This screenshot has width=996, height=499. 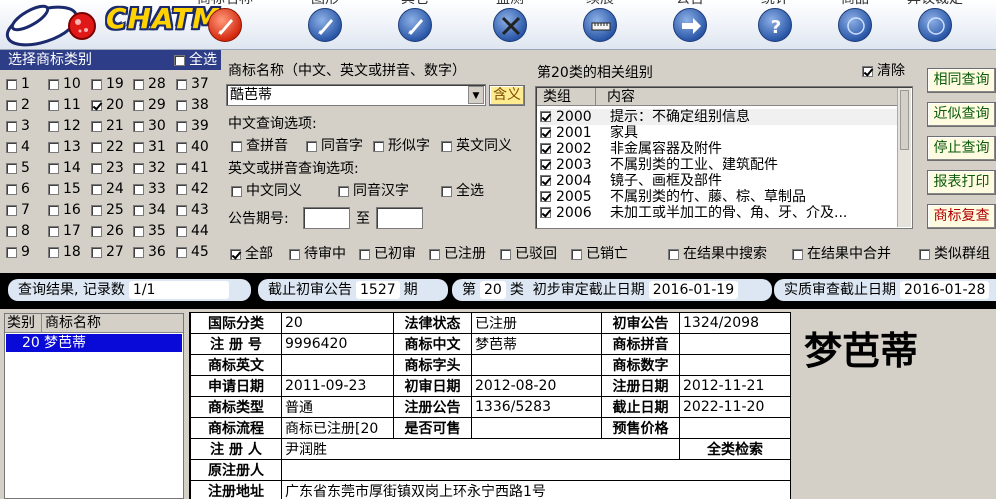 What do you see at coordinates (64, 252) in the screenshot?
I see `category-18: 18` at bounding box center [64, 252].